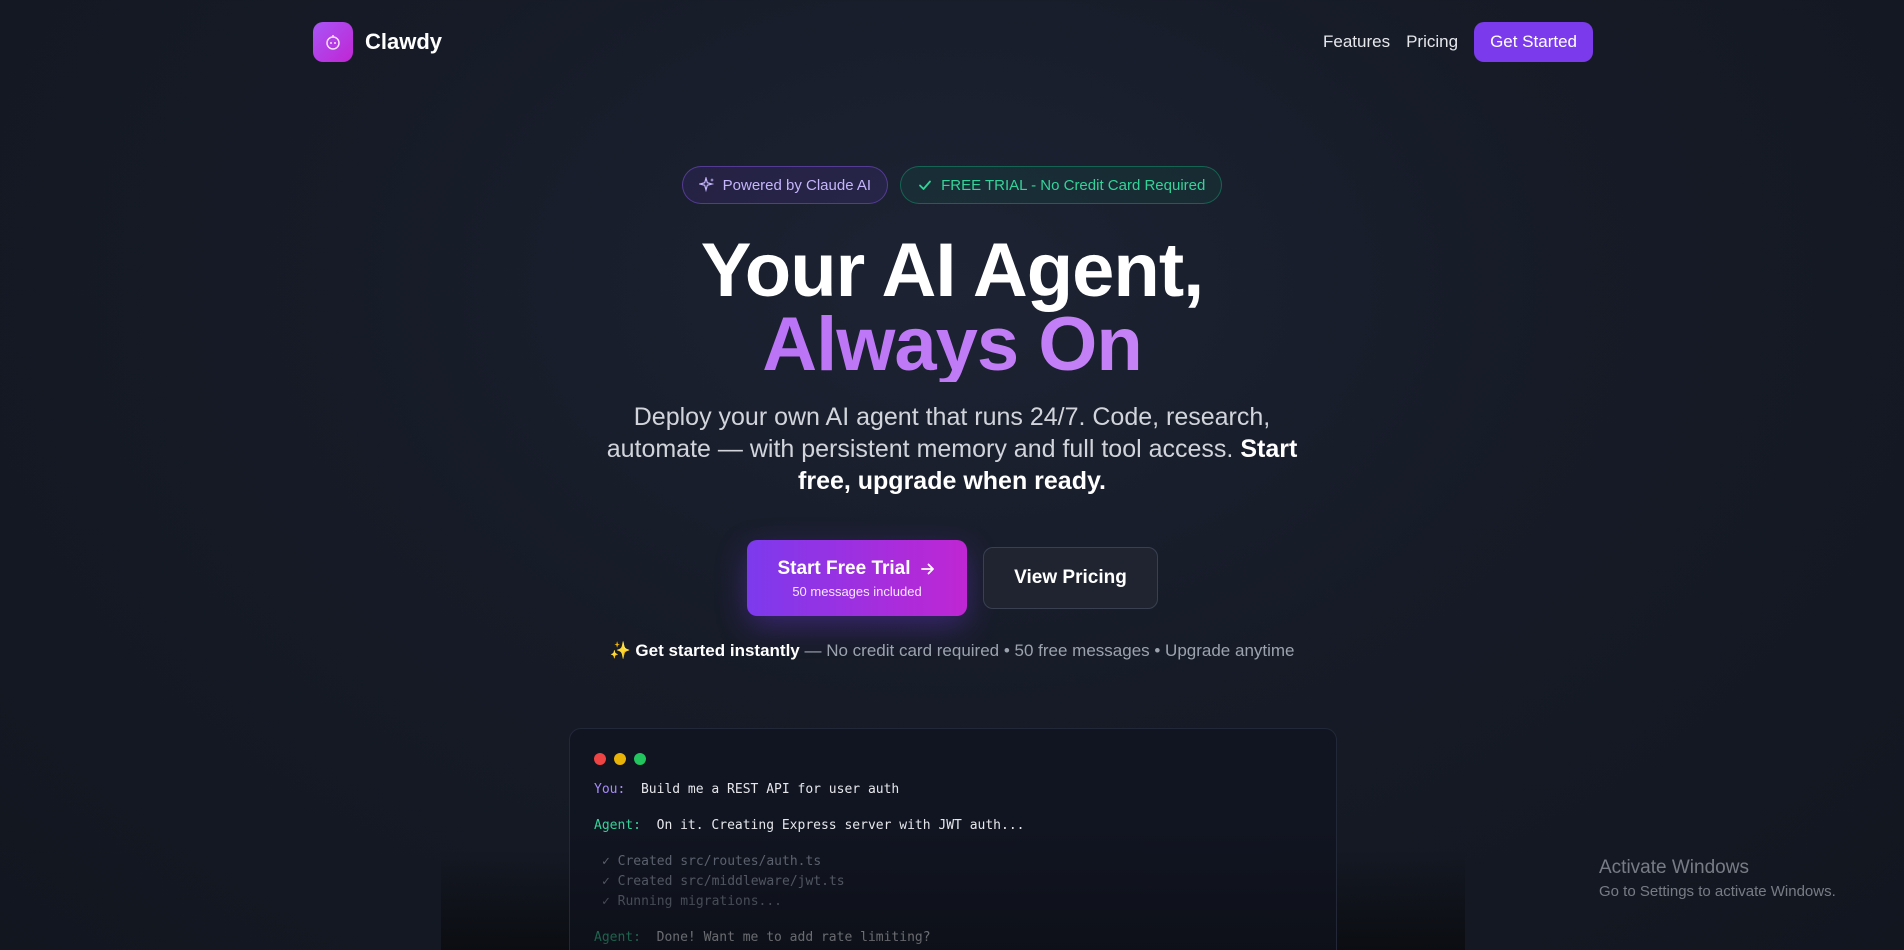 This screenshot has width=1904, height=950. I want to click on terminal-log-line: ✓ Created src/middleware/jwt.ts, so click(723, 881).